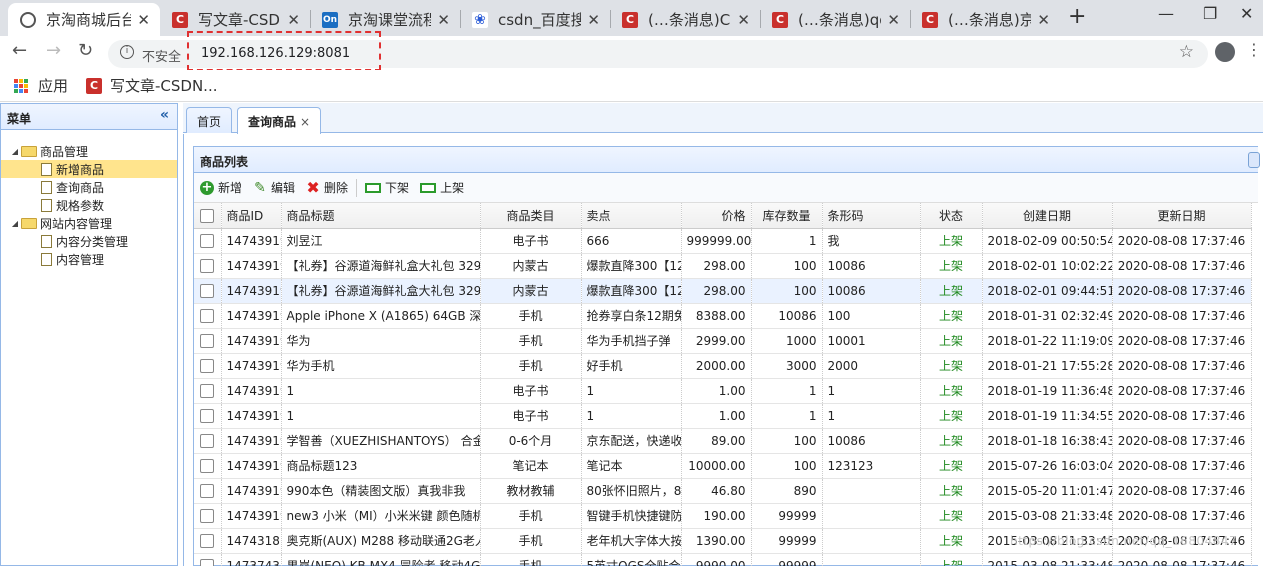 This screenshot has height=566, width=1263. I want to click on column-header: 价格, so click(716, 216).